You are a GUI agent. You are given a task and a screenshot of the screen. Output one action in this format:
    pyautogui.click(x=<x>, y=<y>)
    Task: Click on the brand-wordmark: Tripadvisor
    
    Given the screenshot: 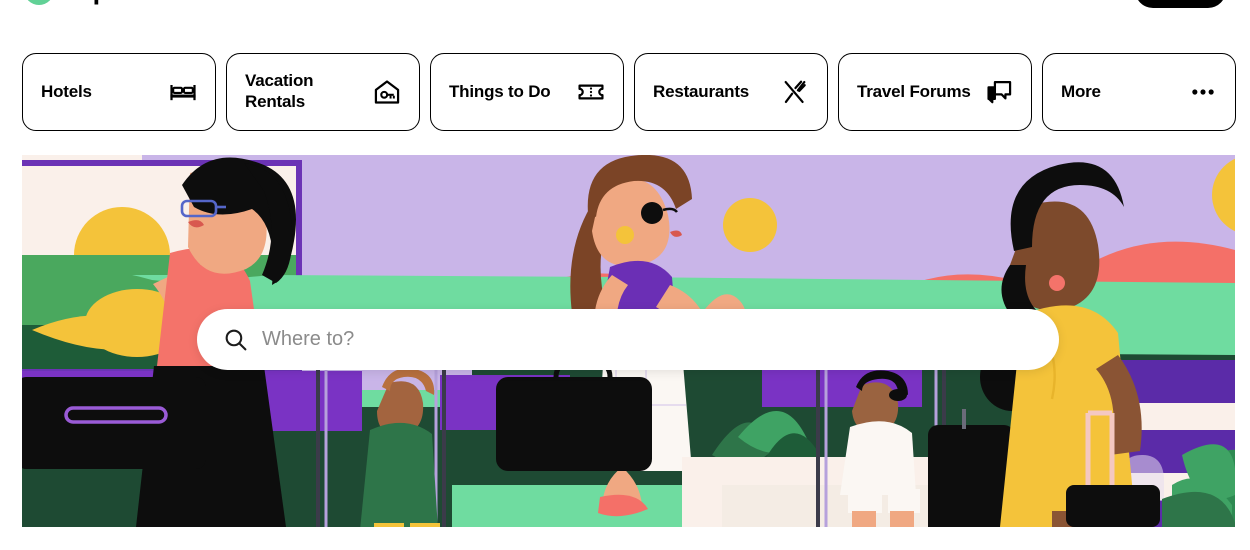 What is the action you would take?
    pyautogui.click(x=131, y=3)
    